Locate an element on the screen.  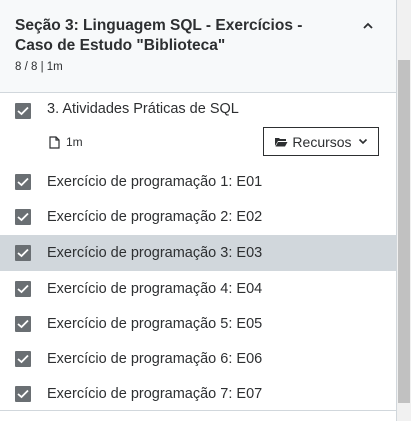
resources-label: Recursos is located at coordinates (322, 141).